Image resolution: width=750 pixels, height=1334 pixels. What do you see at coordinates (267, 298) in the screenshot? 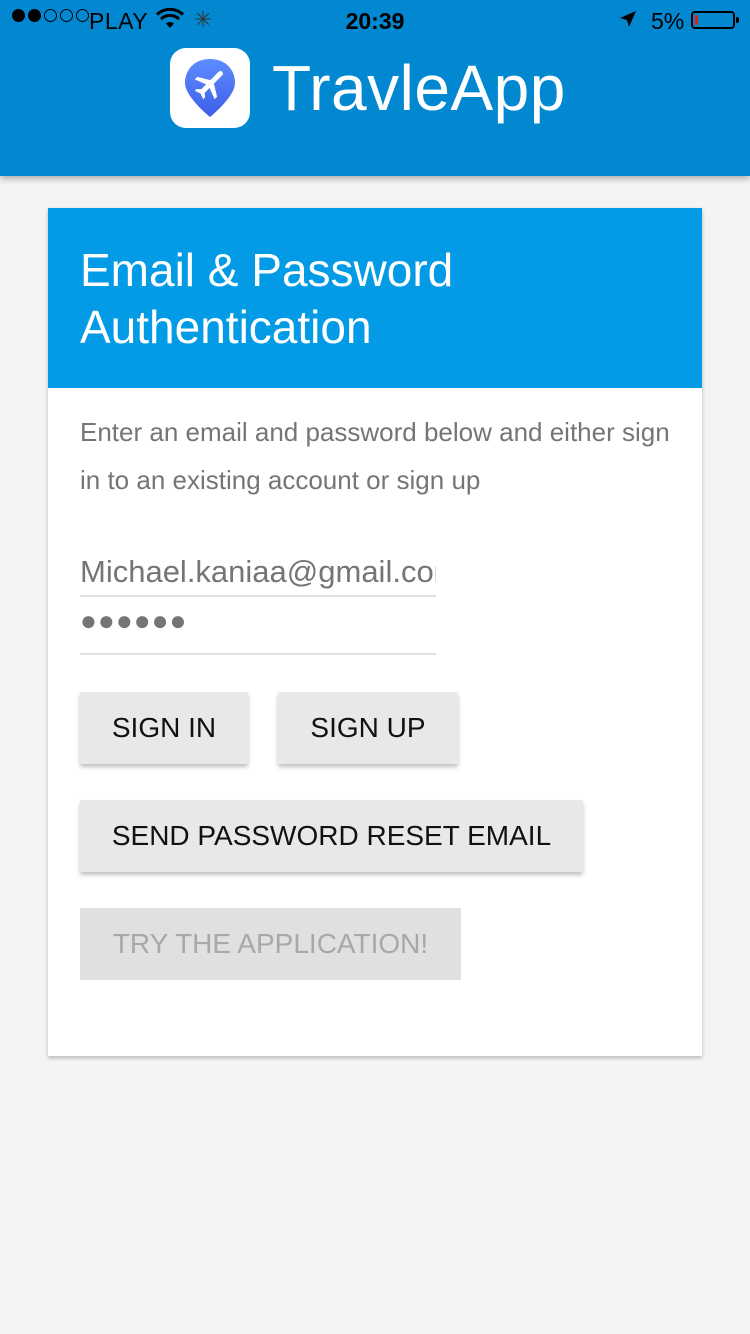
I see `card-title: Email & Password Authentication` at bounding box center [267, 298].